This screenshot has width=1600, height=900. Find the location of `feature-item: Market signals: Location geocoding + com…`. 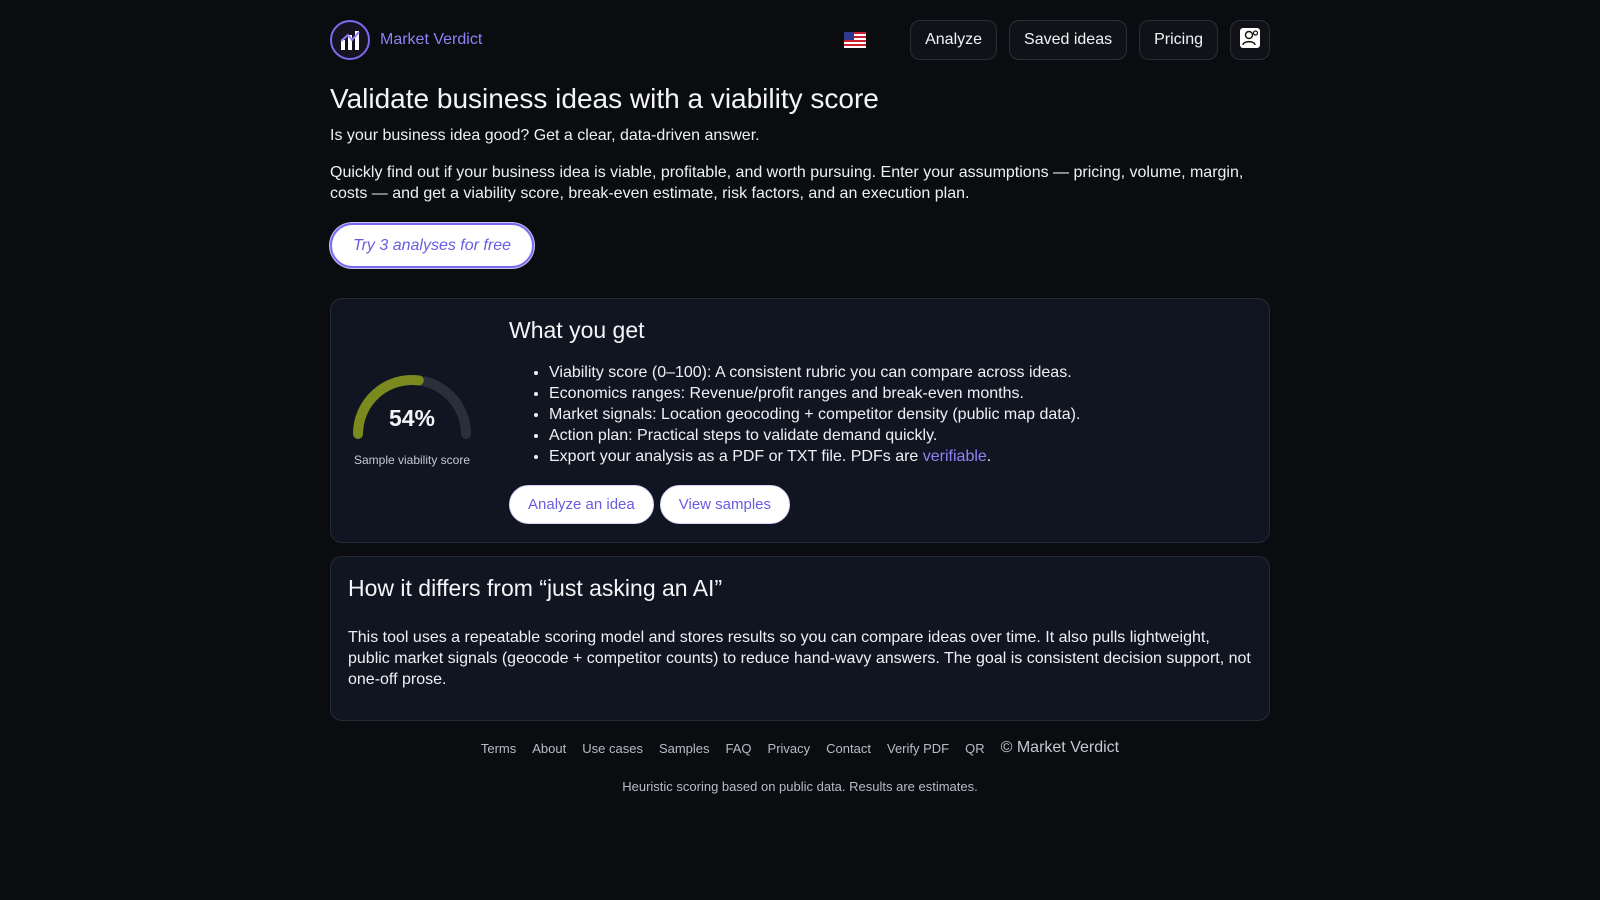

feature-item: Market signals: Location geocoding + com… is located at coordinates (899, 414).